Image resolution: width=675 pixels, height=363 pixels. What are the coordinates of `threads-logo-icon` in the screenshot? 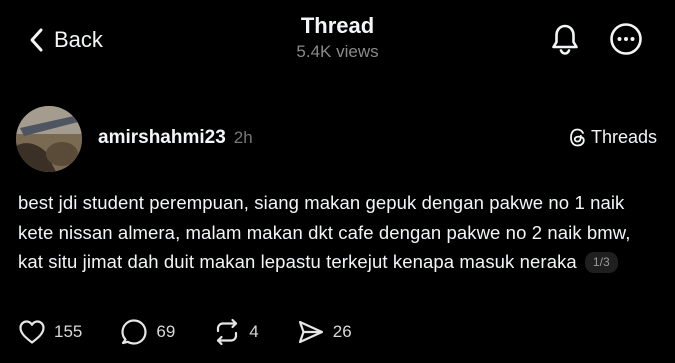 It's located at (577, 137).